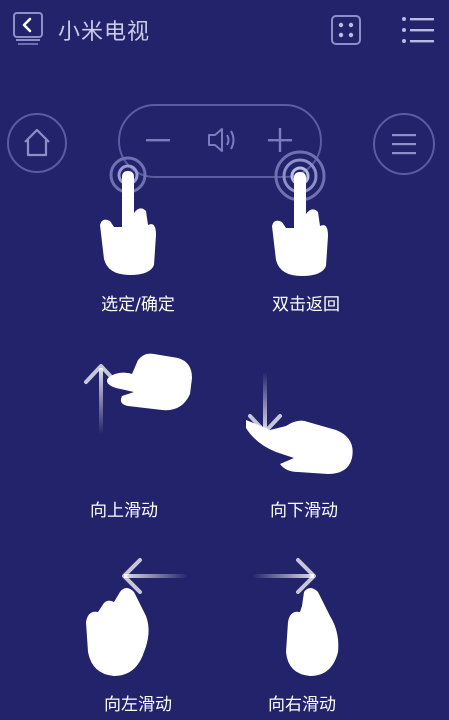 The width and height of the screenshot is (449, 720). I want to click on double-tap-hand-icon, so click(300, 213).